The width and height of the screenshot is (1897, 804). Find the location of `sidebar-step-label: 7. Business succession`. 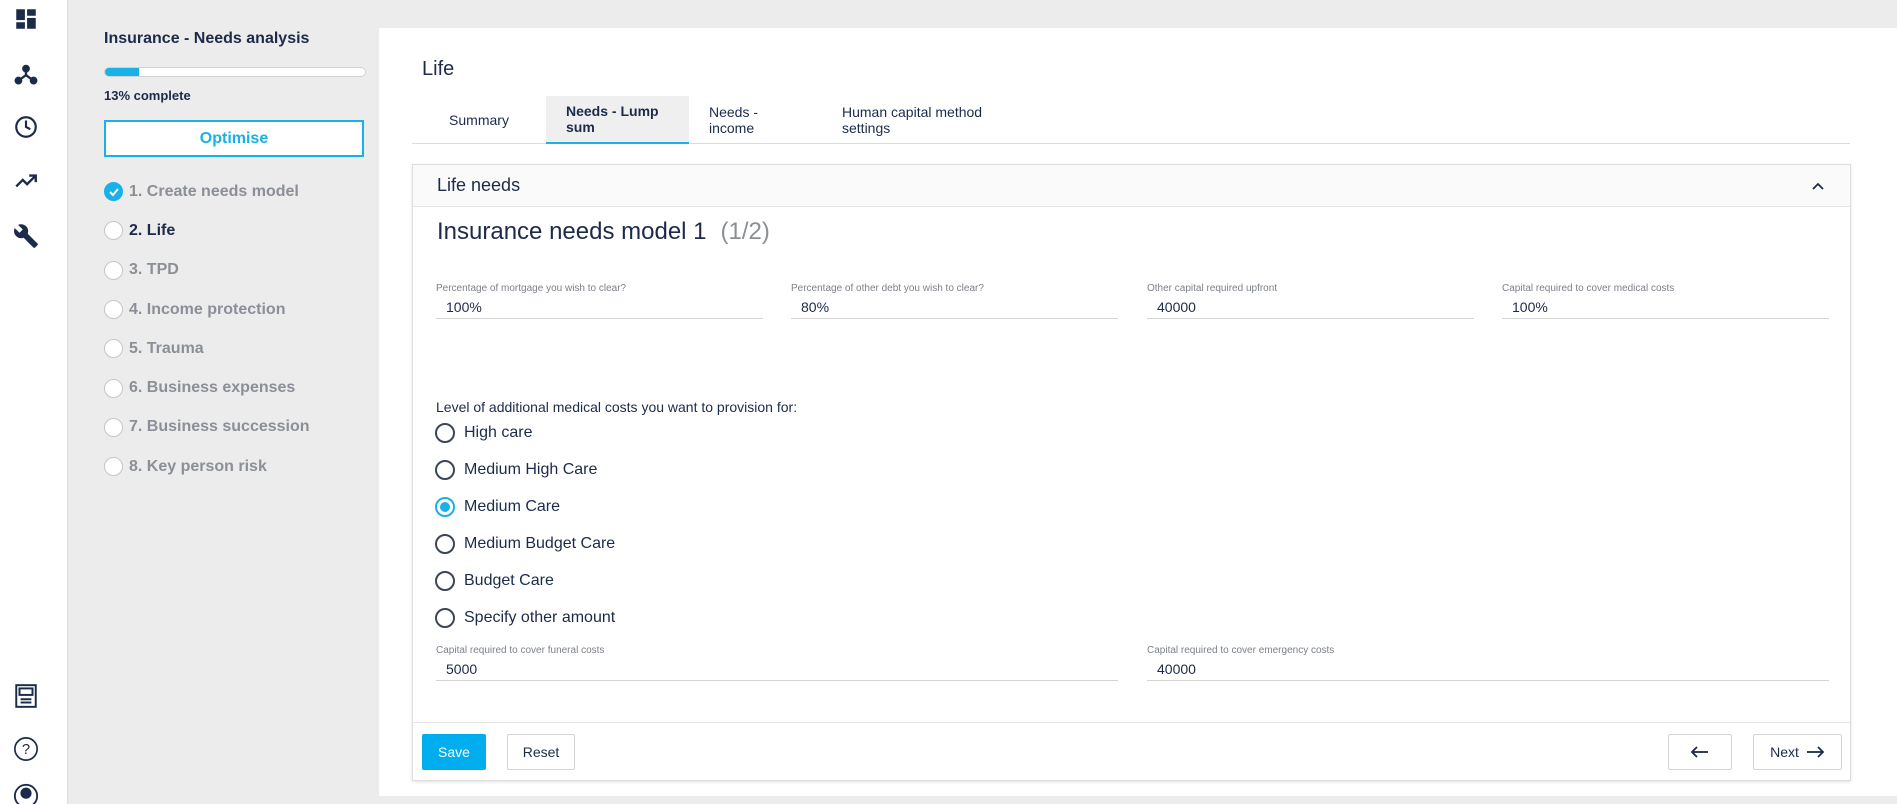

sidebar-step-label: 7. Business succession is located at coordinates (219, 427).